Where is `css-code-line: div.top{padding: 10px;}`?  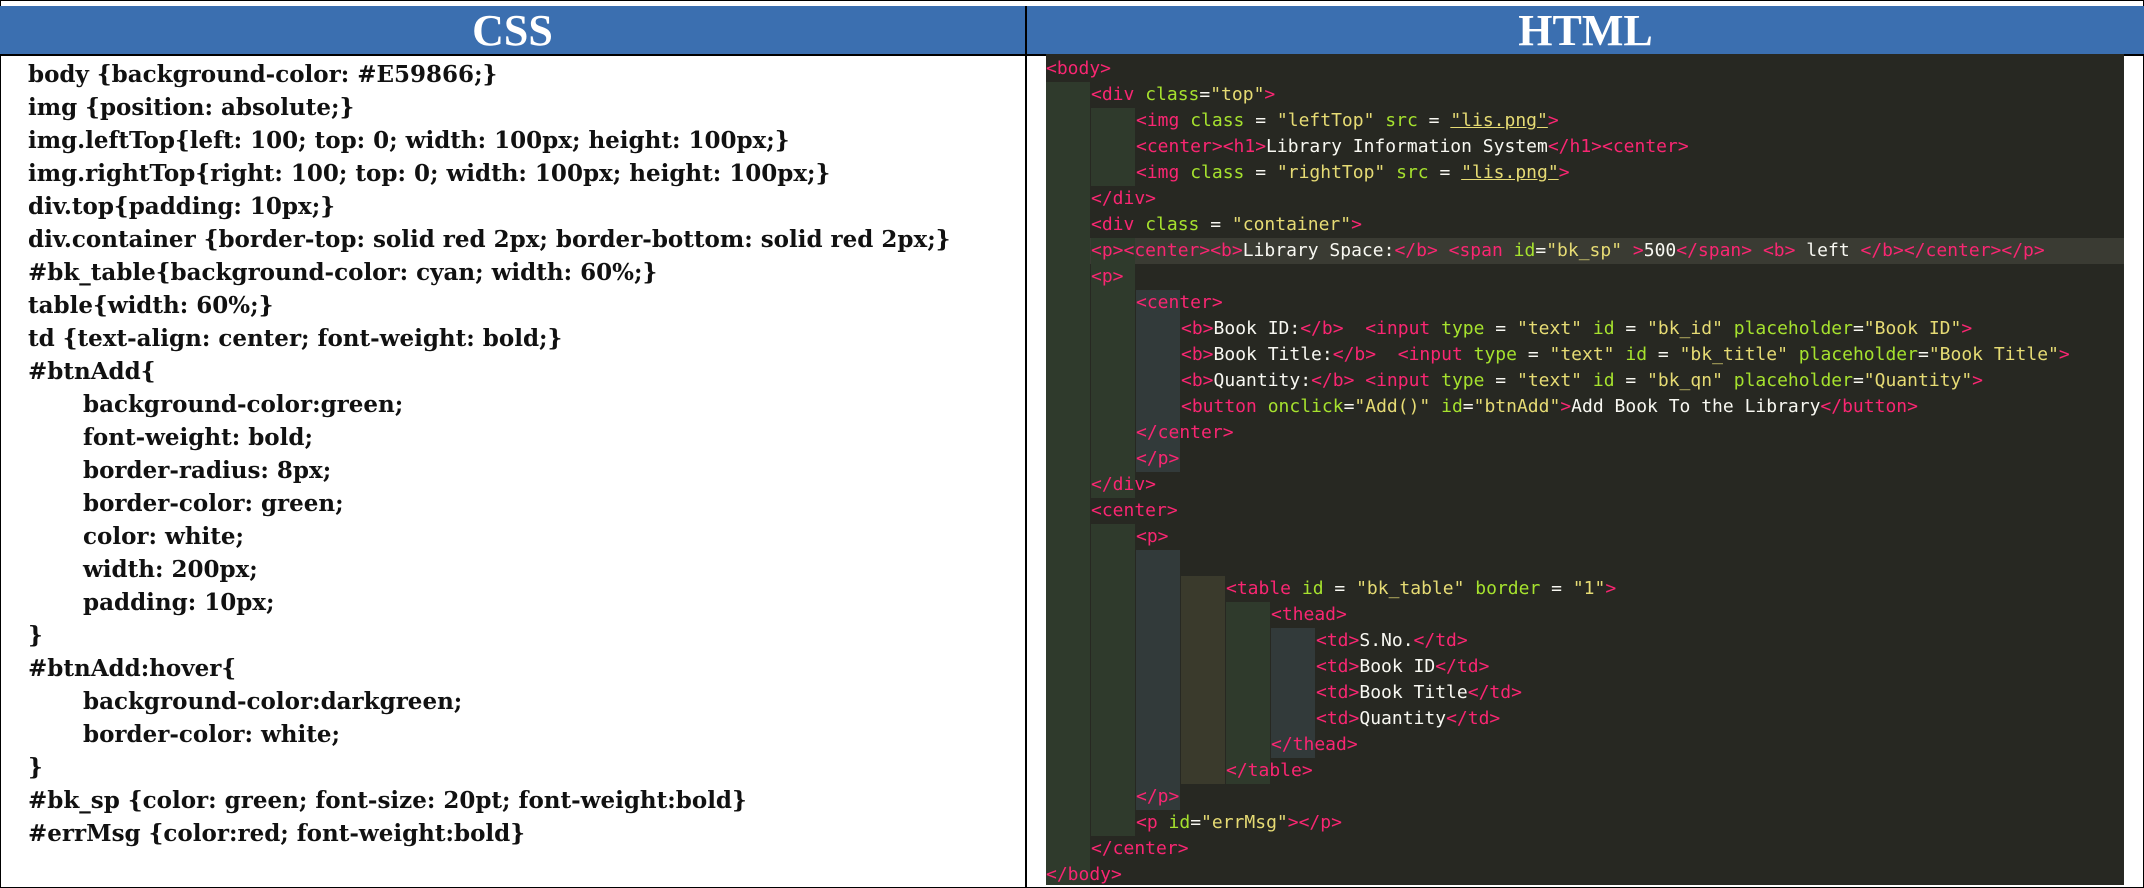
css-code-line: div.top{padding: 10px;} is located at coordinates (181, 206).